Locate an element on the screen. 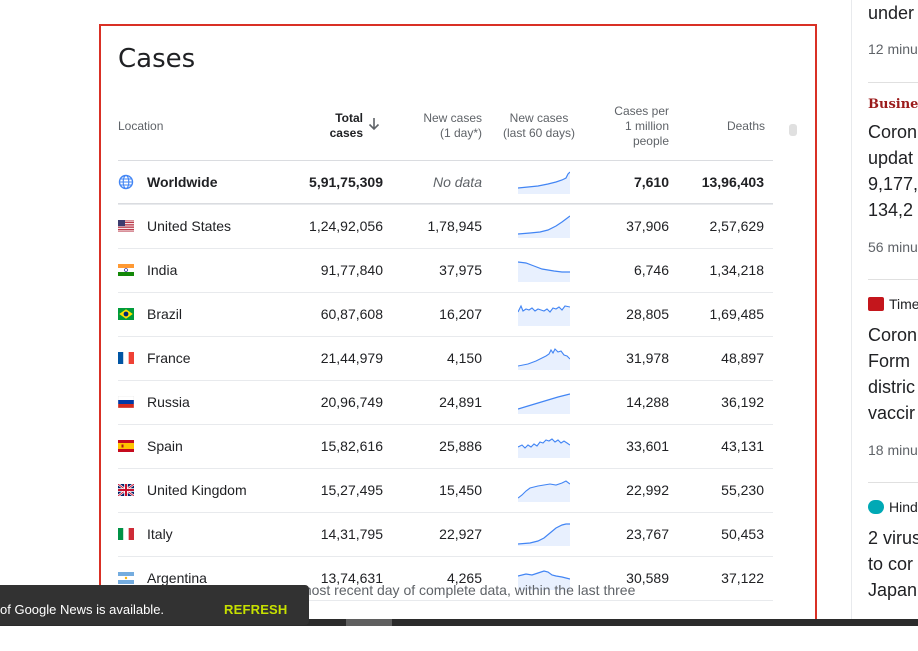  row-location: Italy is located at coordinates (160, 534).